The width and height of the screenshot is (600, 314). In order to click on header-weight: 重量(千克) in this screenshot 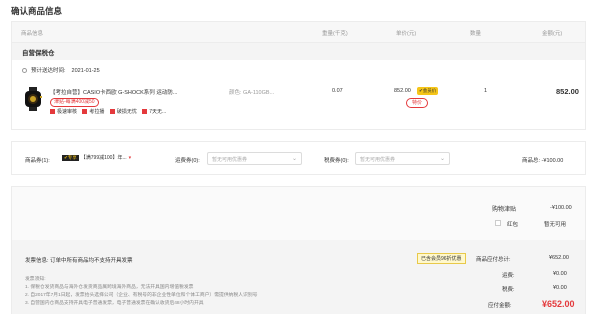, I will do `click(335, 34)`.